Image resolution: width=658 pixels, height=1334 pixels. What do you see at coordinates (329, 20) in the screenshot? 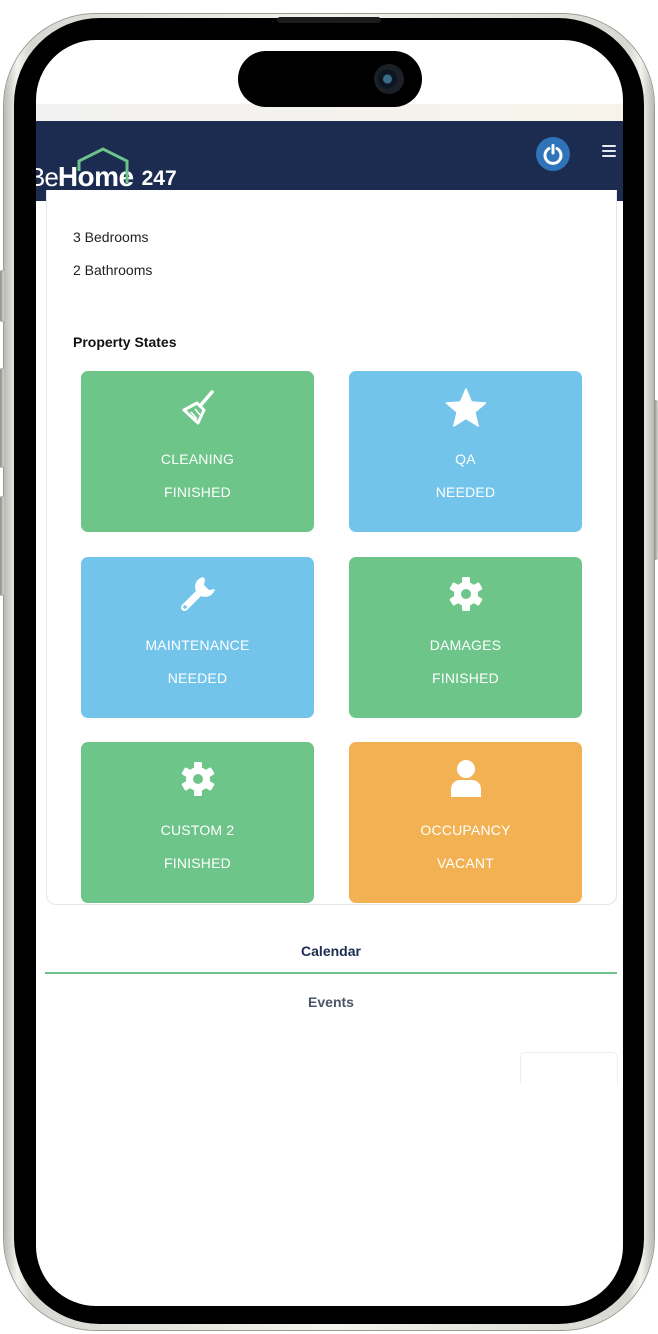
I see `earpiece-speaker` at bounding box center [329, 20].